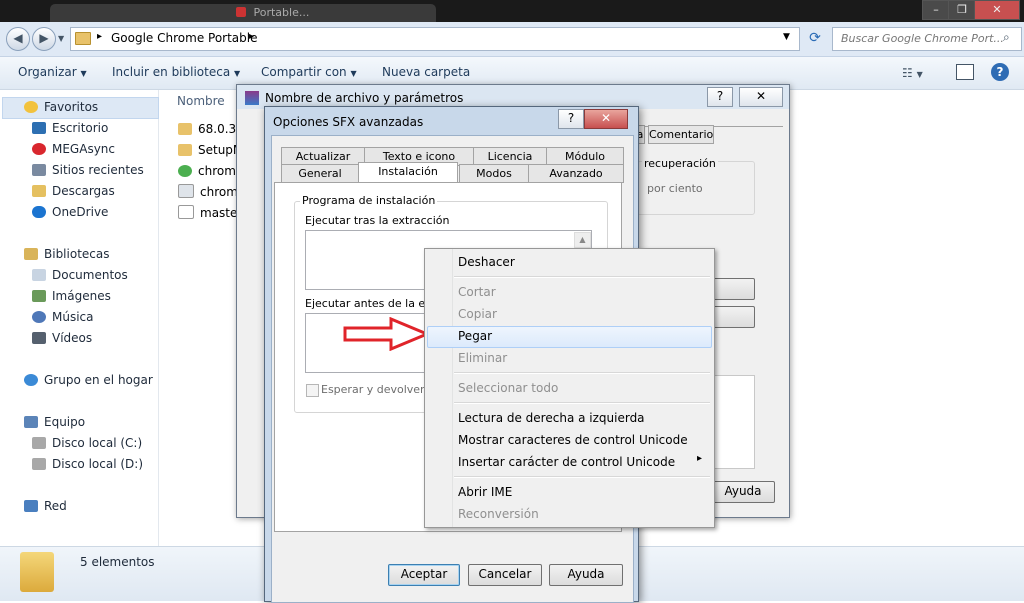 This screenshot has height=603, width=1024. What do you see at coordinates (498, 514) in the screenshot?
I see `menu-item-reconversion: Reconversión` at bounding box center [498, 514].